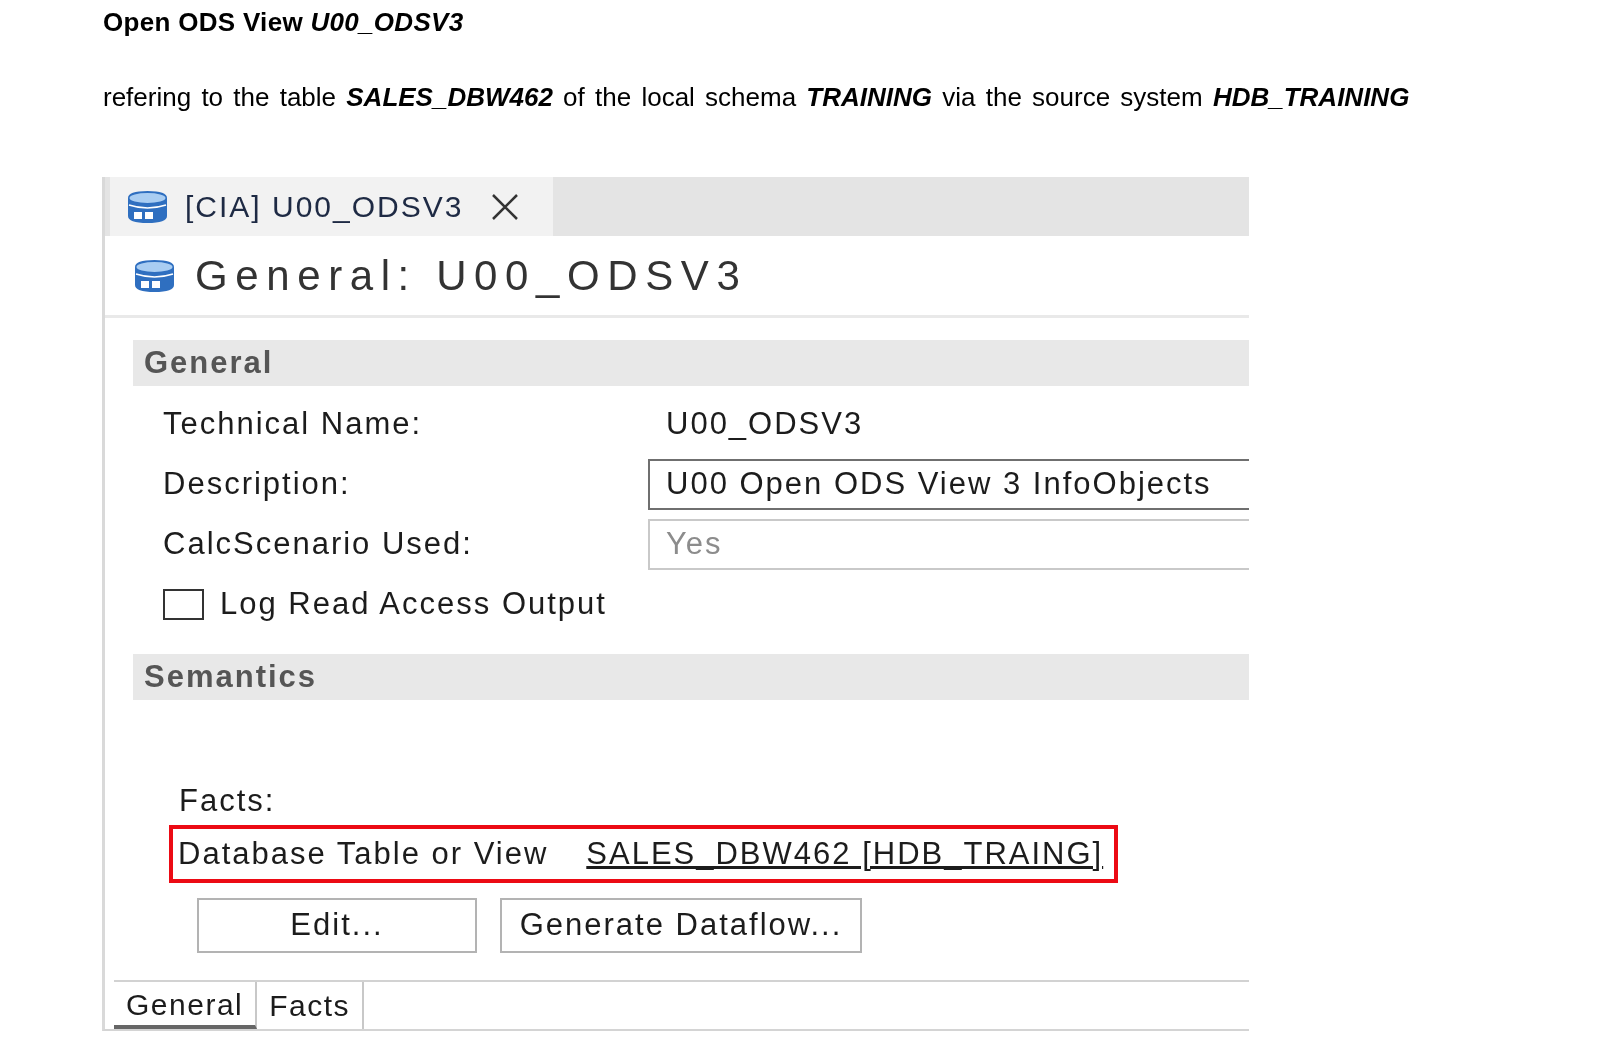 This screenshot has height=1044, width=1600. Describe the element at coordinates (331, 206) in the screenshot. I see `editor-tab: [CIA] U00_ODSV3` at that location.